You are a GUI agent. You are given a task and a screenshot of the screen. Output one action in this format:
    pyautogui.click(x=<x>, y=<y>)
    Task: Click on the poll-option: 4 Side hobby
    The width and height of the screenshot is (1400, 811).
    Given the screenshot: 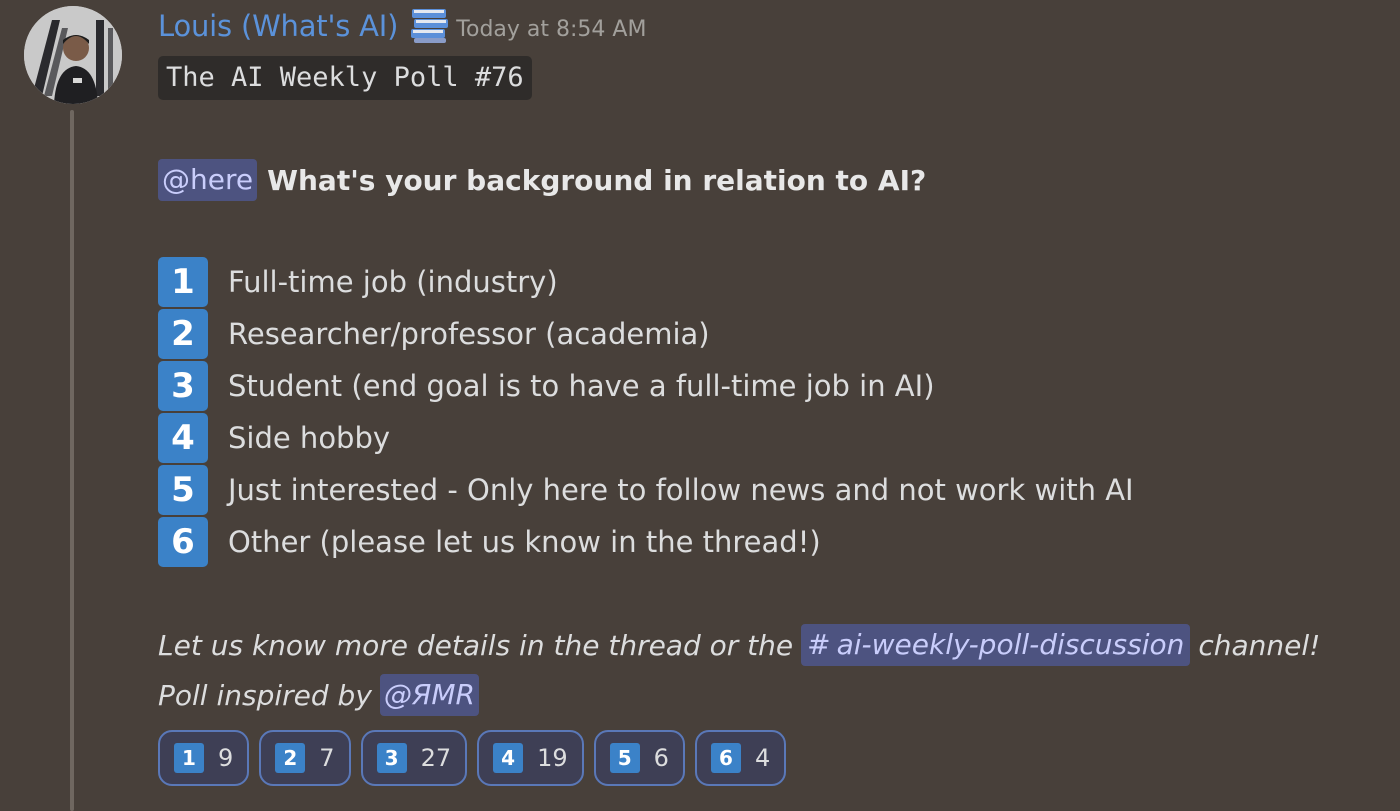 What is the action you would take?
    pyautogui.click(x=646, y=438)
    